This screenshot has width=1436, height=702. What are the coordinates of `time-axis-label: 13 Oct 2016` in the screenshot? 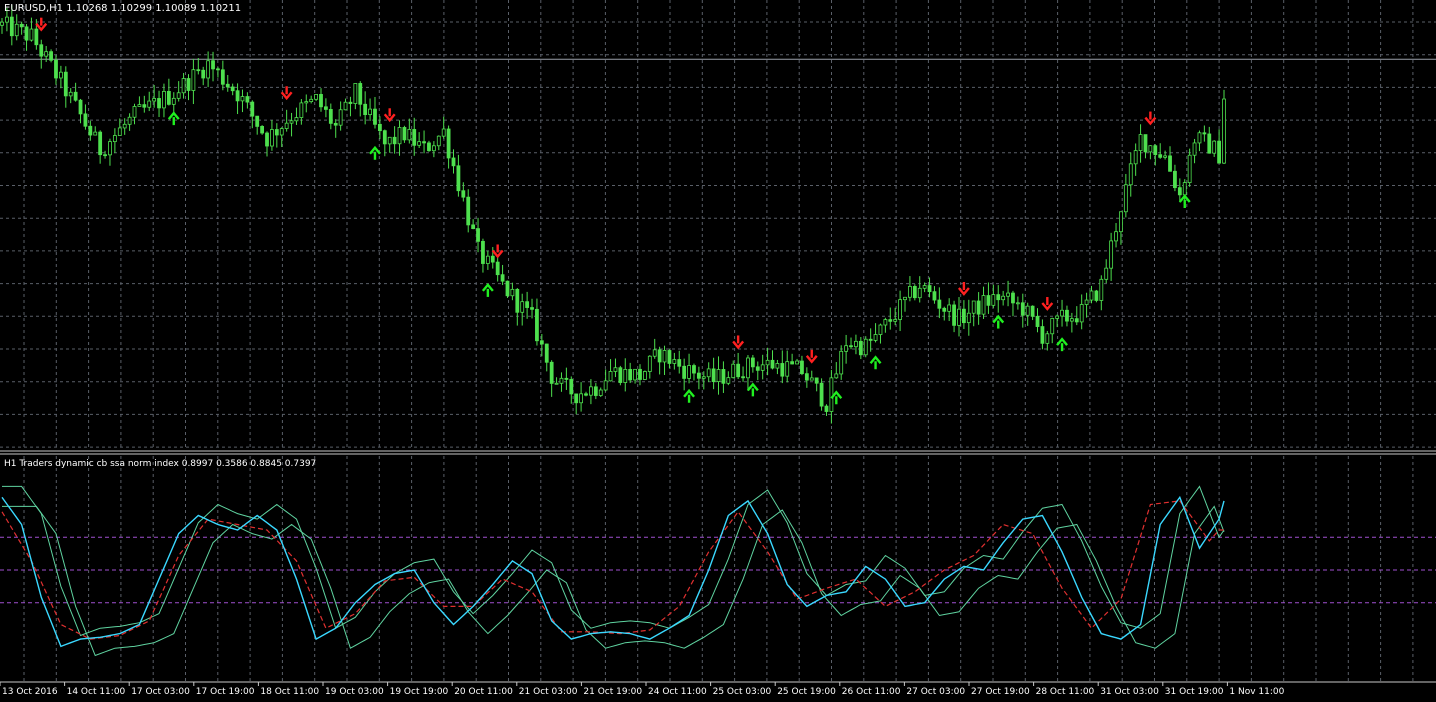 It's located at (30, 692).